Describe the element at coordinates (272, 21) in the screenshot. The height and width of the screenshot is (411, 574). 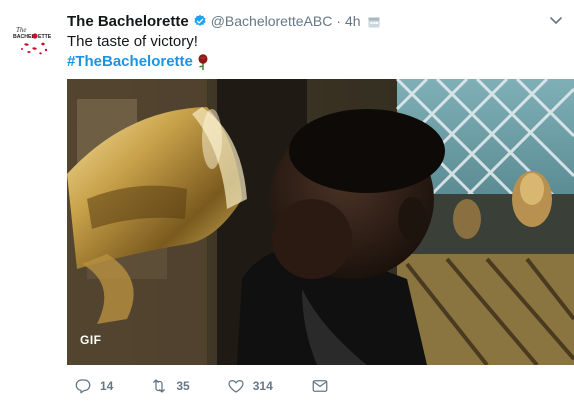
I see `author-handle: @BacheloretteABC` at that location.